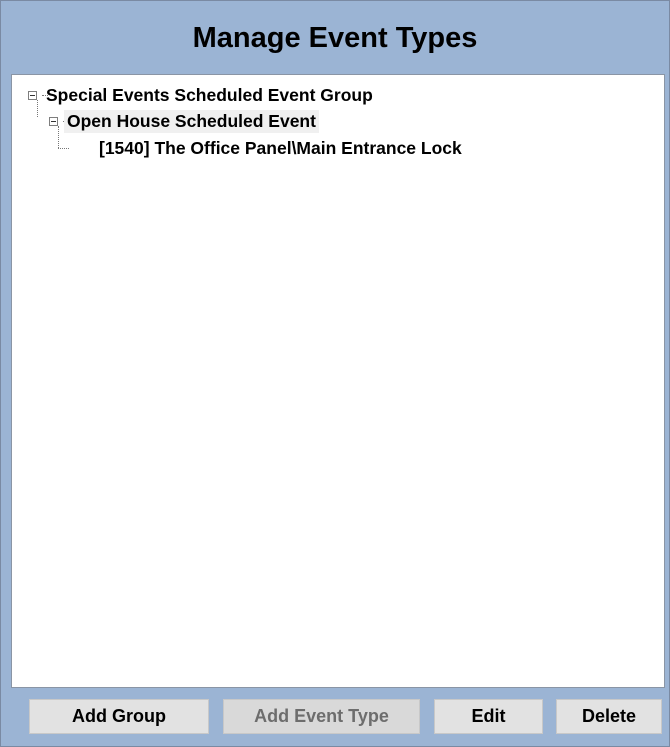 The width and height of the screenshot is (670, 747). I want to click on tree-connector, so click(63, 148).